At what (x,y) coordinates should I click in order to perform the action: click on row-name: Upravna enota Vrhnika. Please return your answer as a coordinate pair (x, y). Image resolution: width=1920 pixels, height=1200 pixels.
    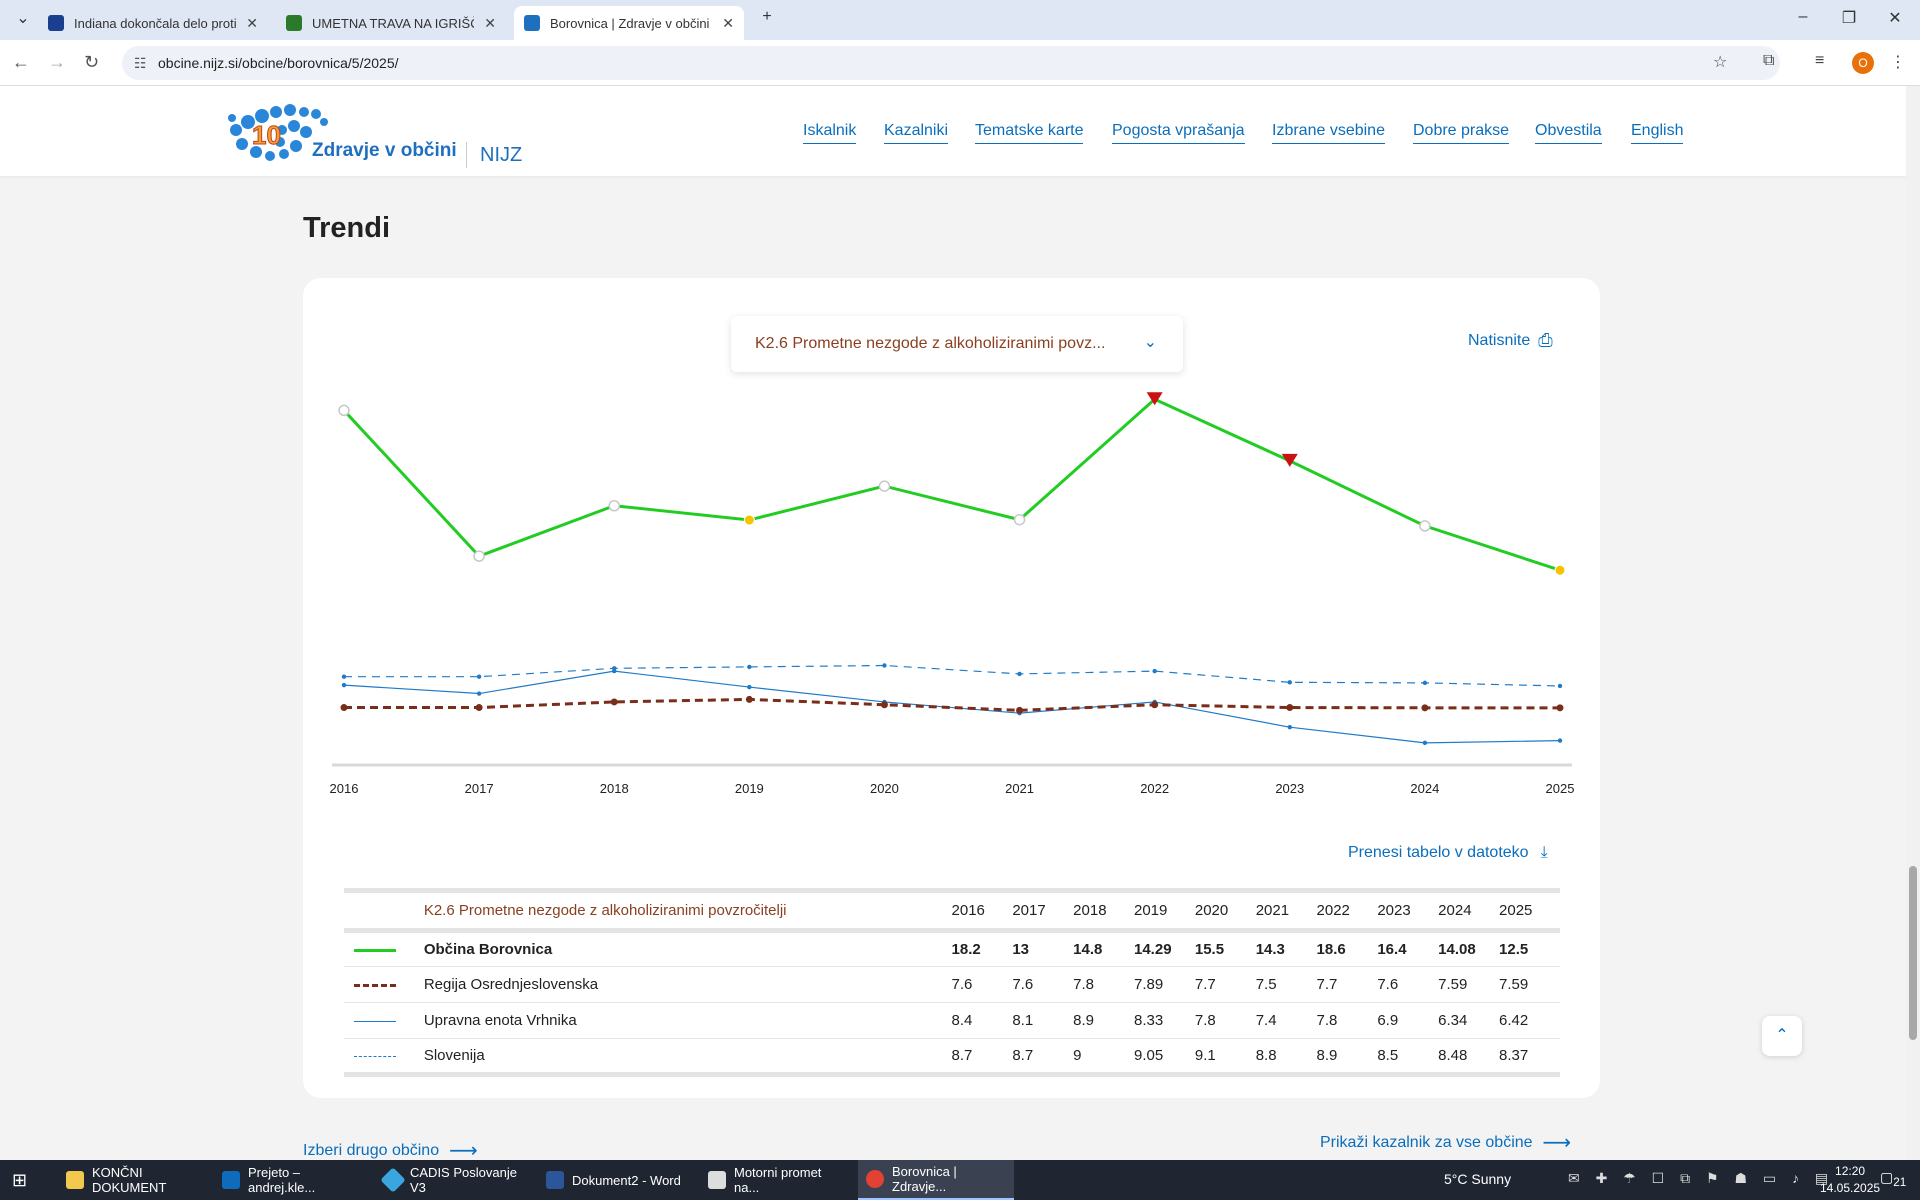
    Looking at the image, I should click on (687, 1020).